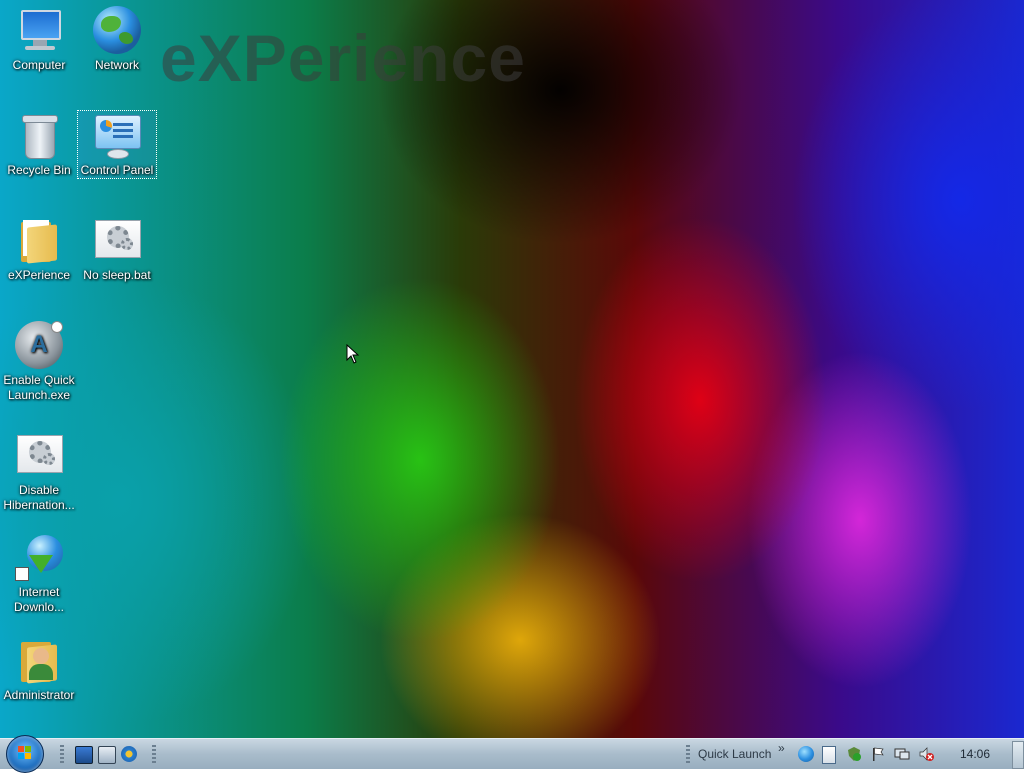 This screenshot has width=1024, height=773. I want to click on desktop-icon-recycle-bin: Recycle Bin, so click(39, 144).